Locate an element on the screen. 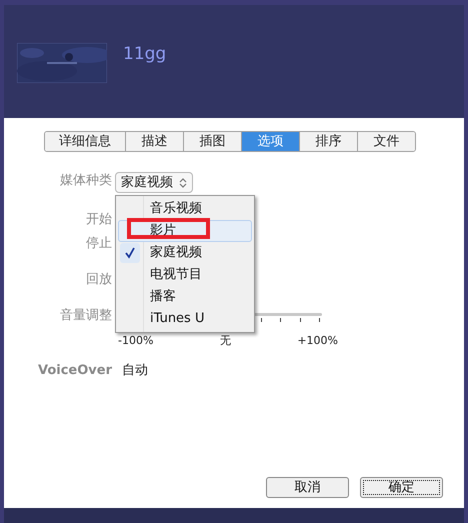  field-label: 回放 is located at coordinates (99, 280).